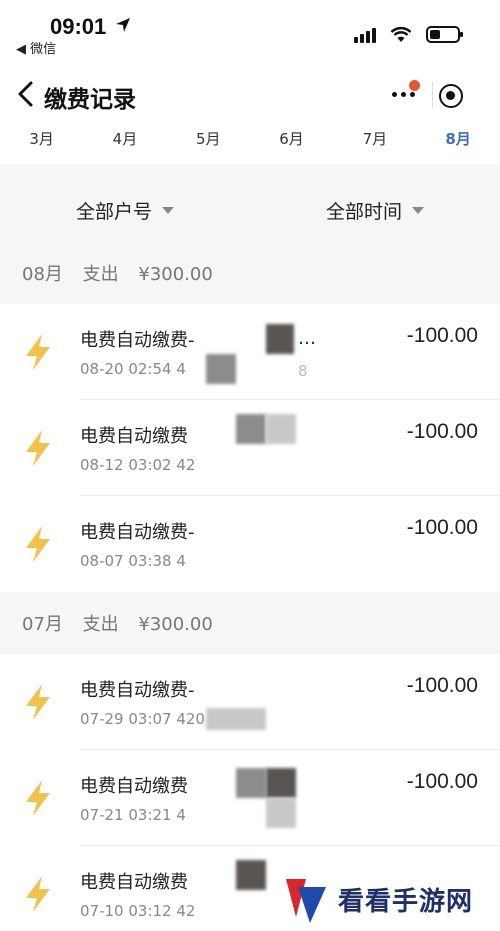  I want to click on record-time: 08-12 03:02 42, so click(138, 465).